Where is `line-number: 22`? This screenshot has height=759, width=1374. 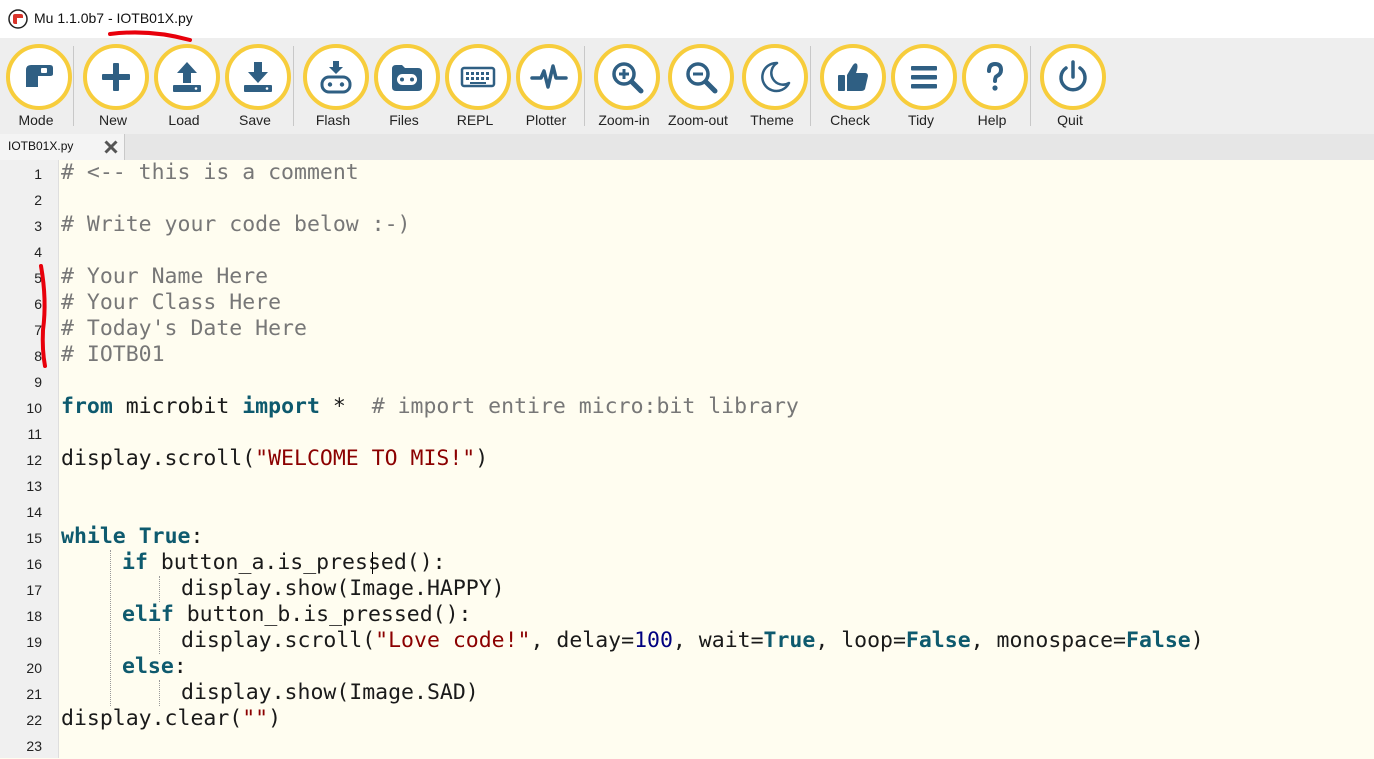
line-number: 22 is located at coordinates (34, 720).